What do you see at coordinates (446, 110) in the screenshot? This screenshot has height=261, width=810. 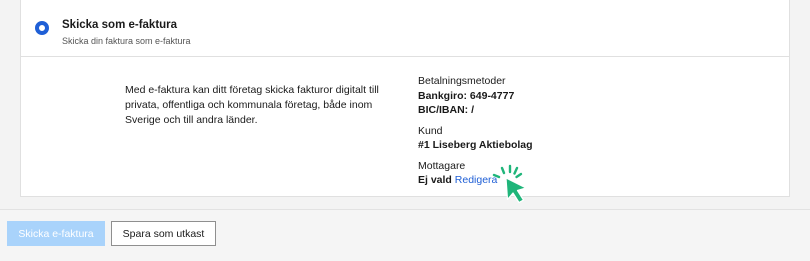 I see `bic-iban-value: BIC/IBAN: /` at bounding box center [446, 110].